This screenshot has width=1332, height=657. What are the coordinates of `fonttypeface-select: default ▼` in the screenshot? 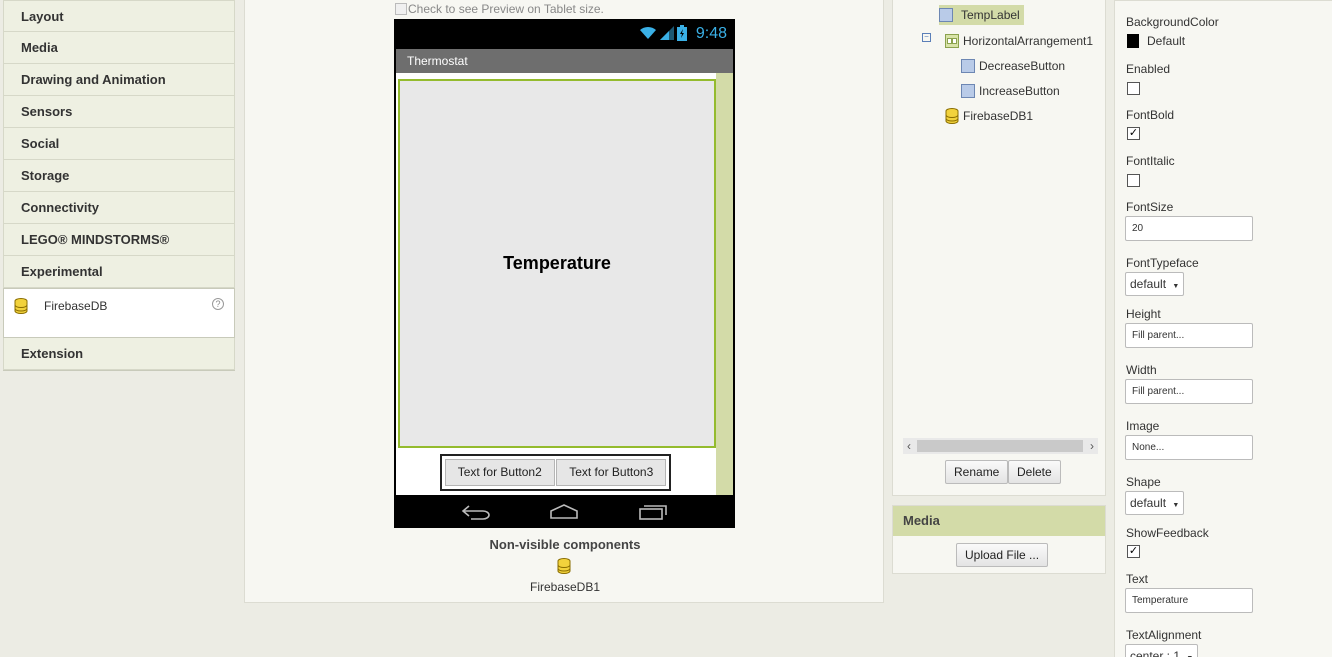 It's located at (1155, 284).